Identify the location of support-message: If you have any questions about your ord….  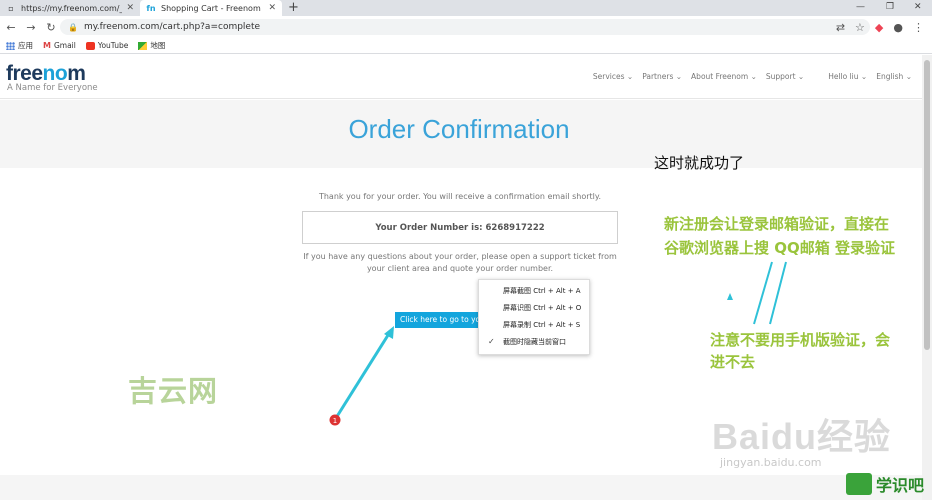
(460, 262).